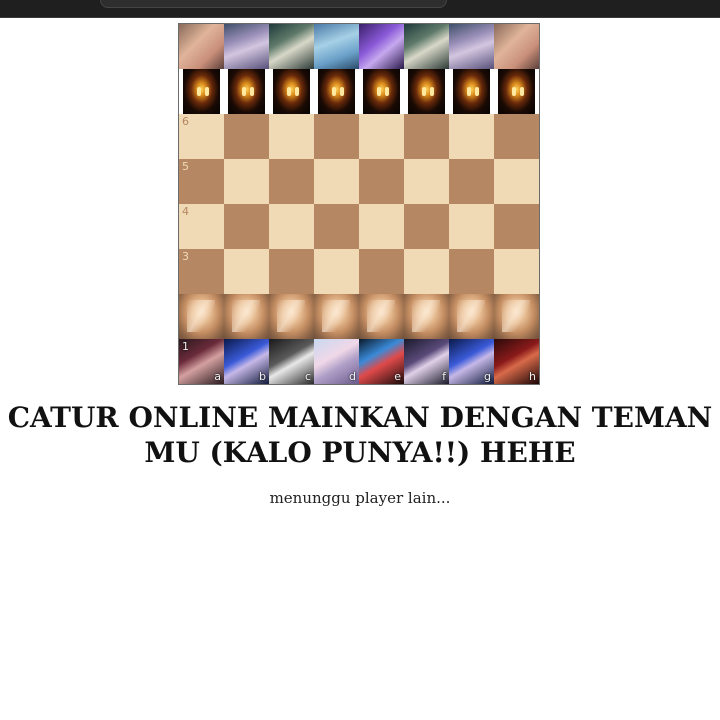  I want to click on square-d6, so click(336, 136).